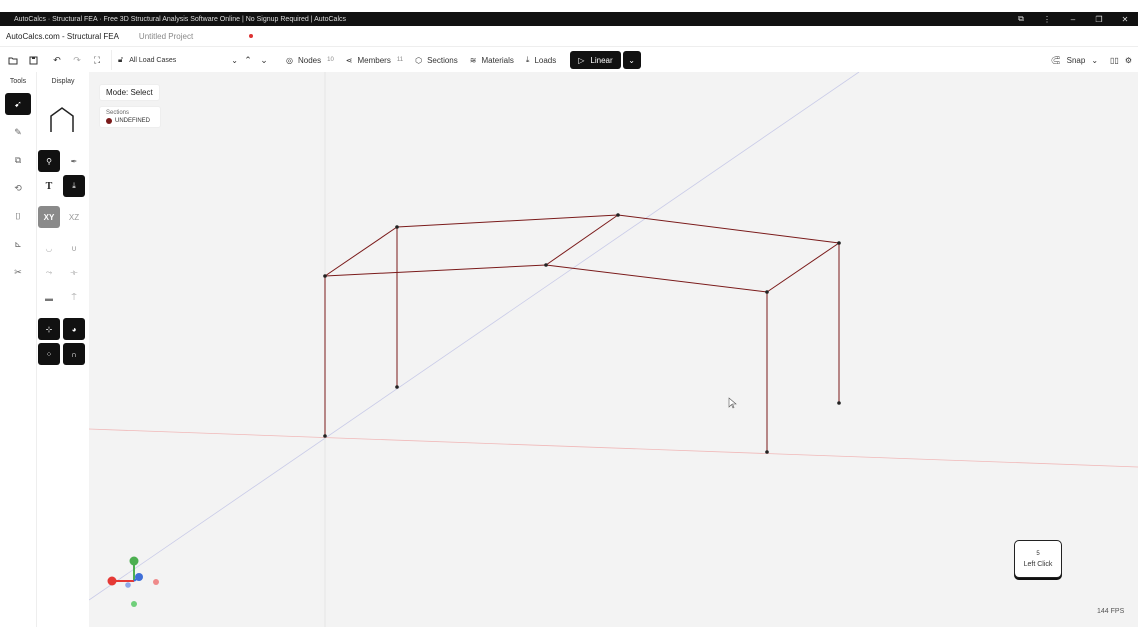 The image size is (1138, 640). I want to click on axial-button: ⟛, so click(74, 273).